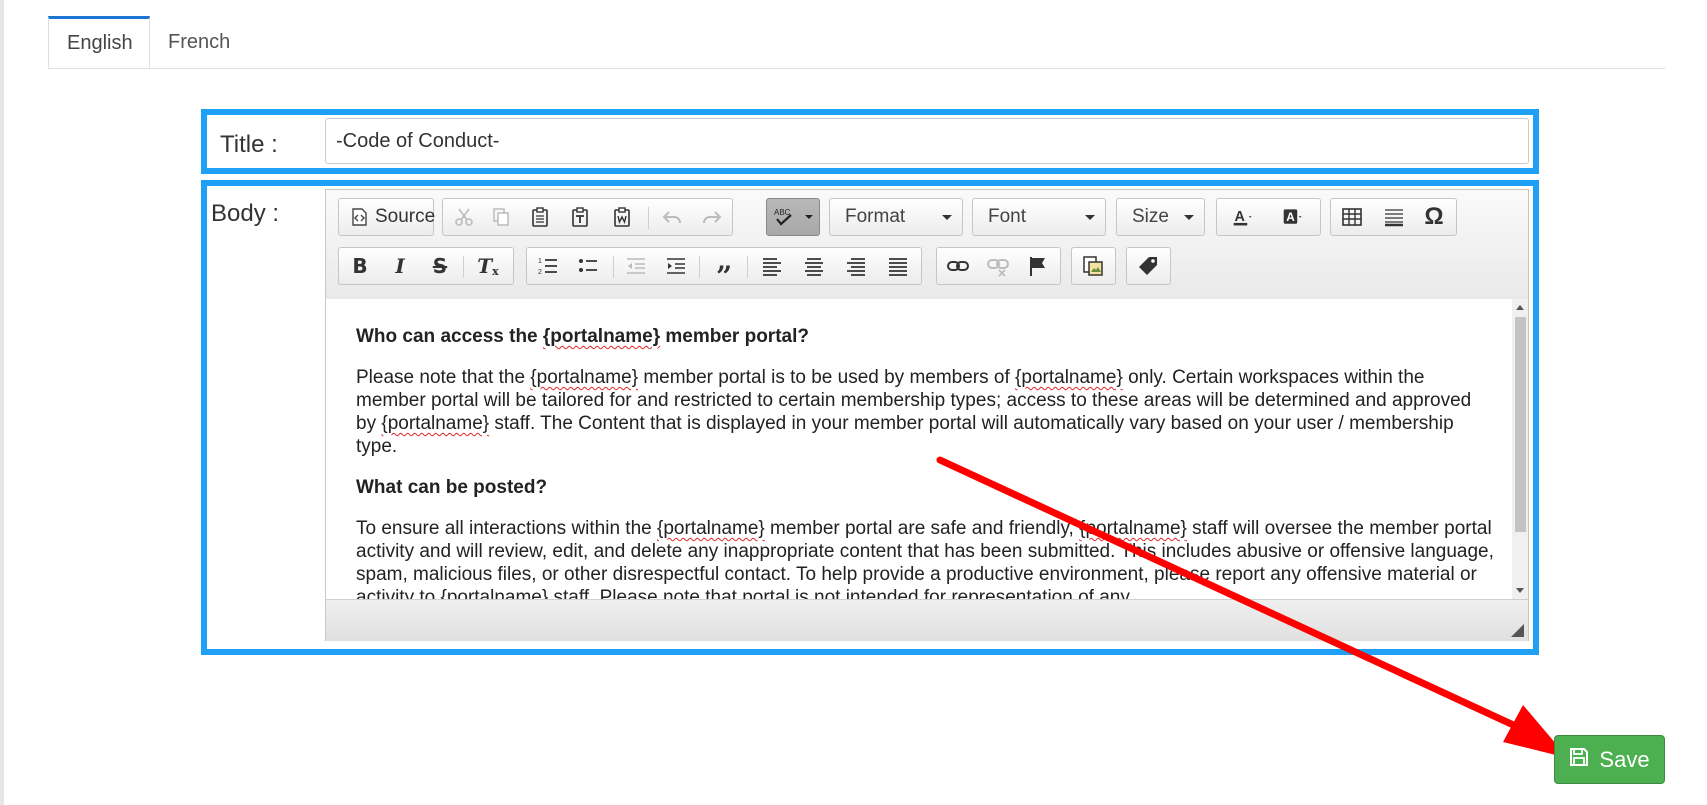 The image size is (1707, 805). Describe the element at coordinates (540, 272) in the screenshot. I see `svg-text: 2` at that location.